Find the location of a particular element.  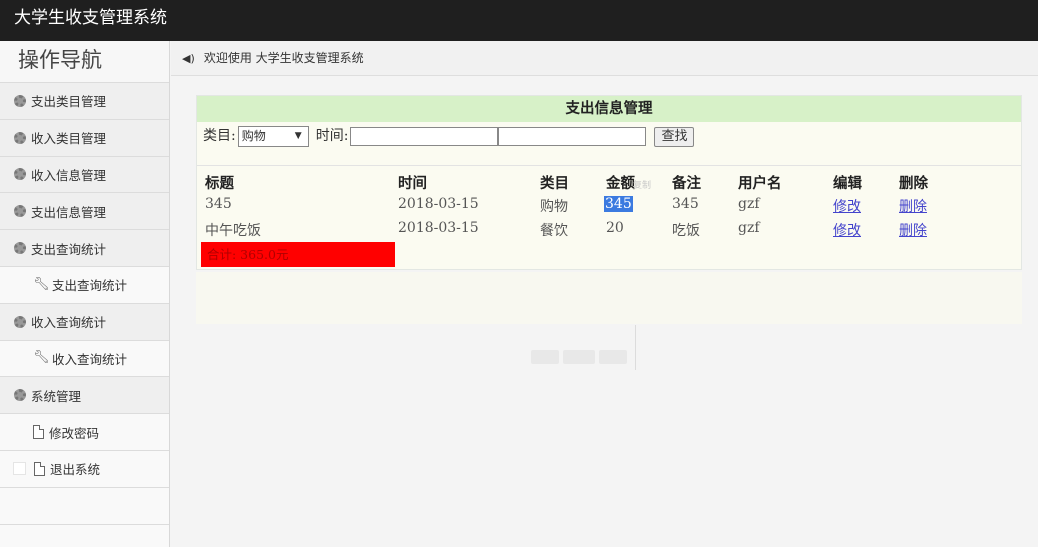

sidebar-item-income-stats: 收入查询统计 is located at coordinates (84, 322).